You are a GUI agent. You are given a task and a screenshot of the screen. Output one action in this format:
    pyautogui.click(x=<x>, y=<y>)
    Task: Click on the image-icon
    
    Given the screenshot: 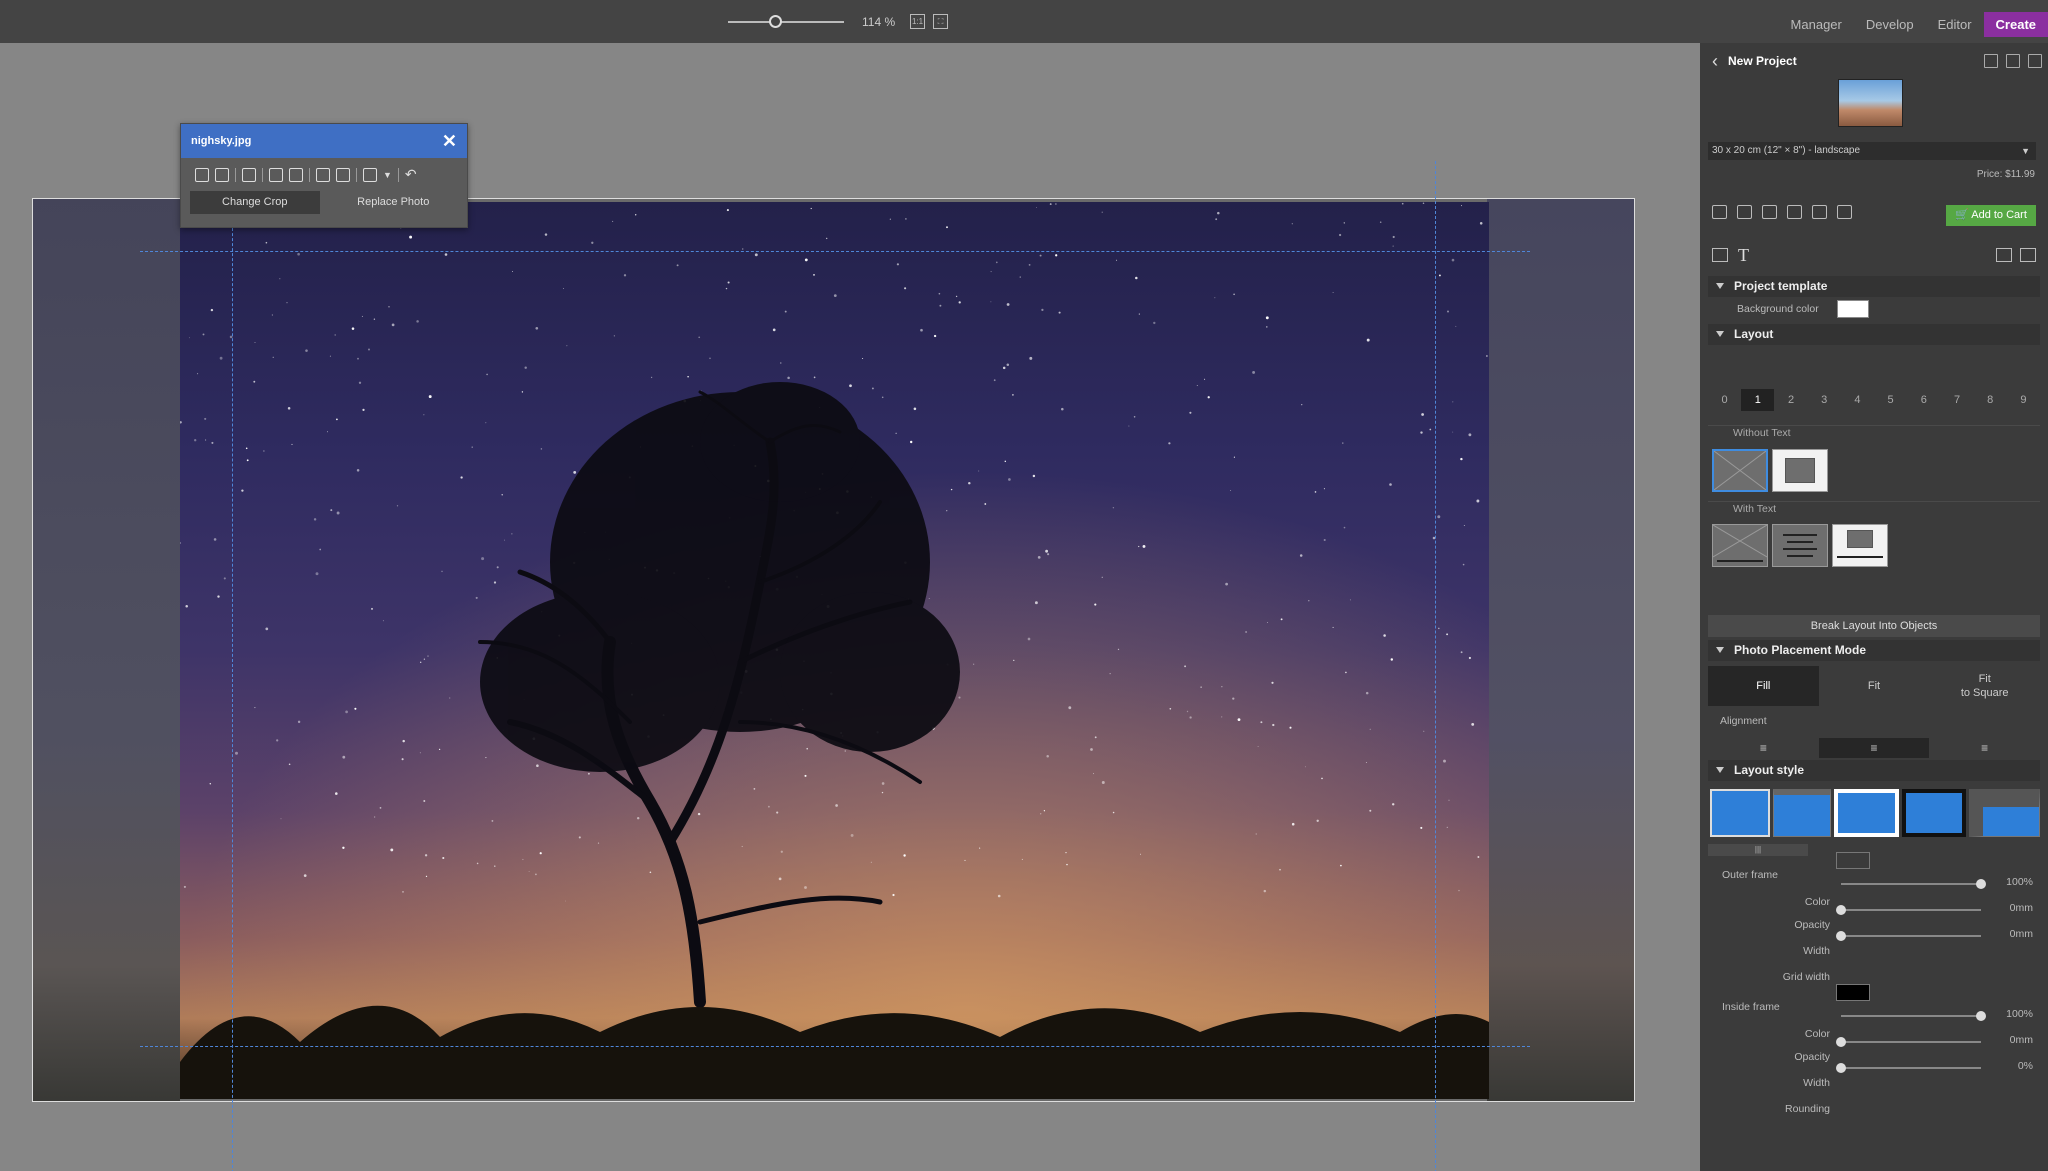 What is the action you would take?
    pyautogui.click(x=1720, y=255)
    